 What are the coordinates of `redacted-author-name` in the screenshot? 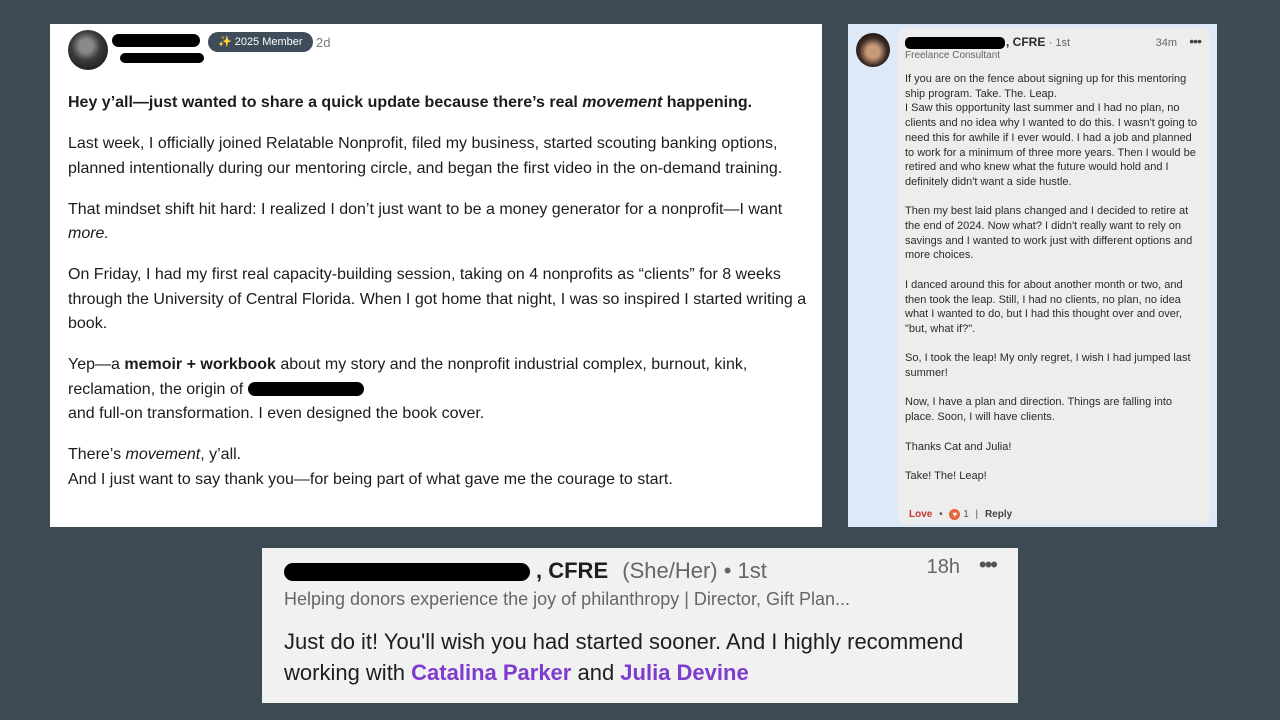 It's located at (156, 40).